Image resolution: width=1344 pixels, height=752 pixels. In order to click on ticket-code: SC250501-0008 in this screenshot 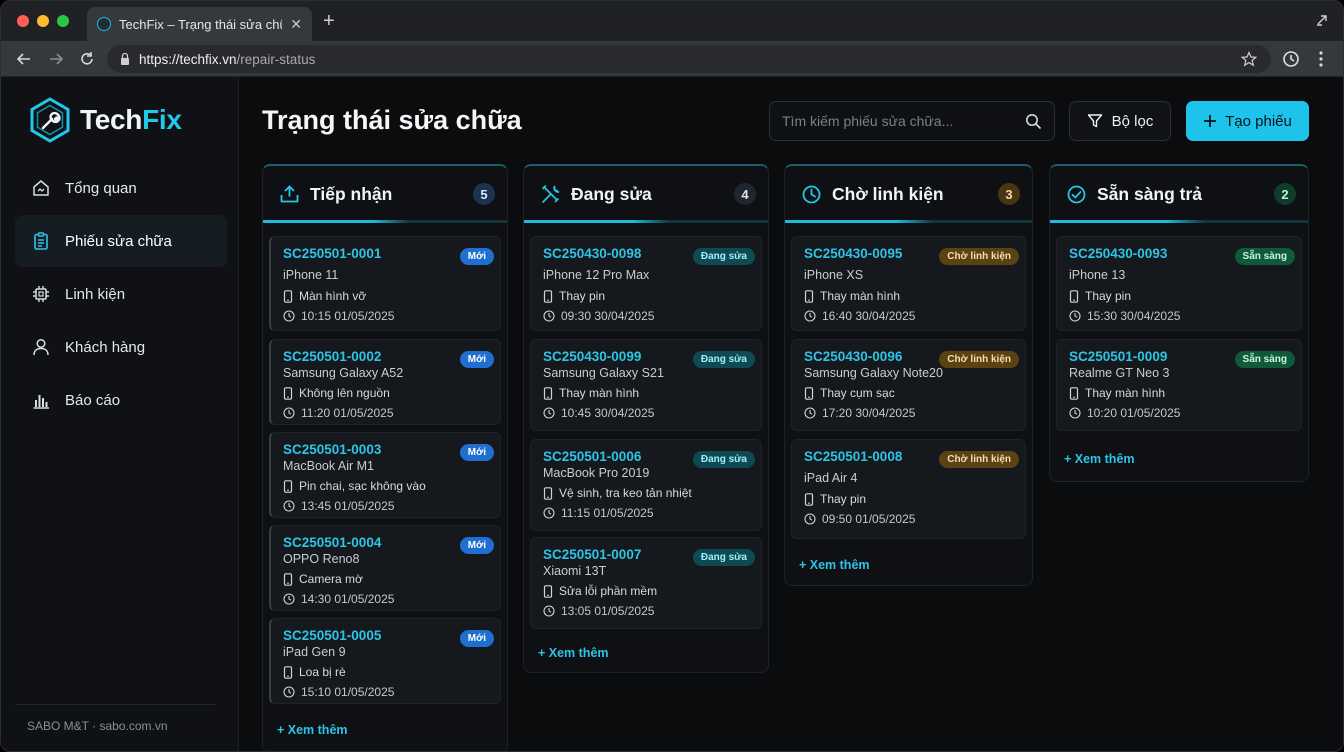, I will do `click(853, 456)`.